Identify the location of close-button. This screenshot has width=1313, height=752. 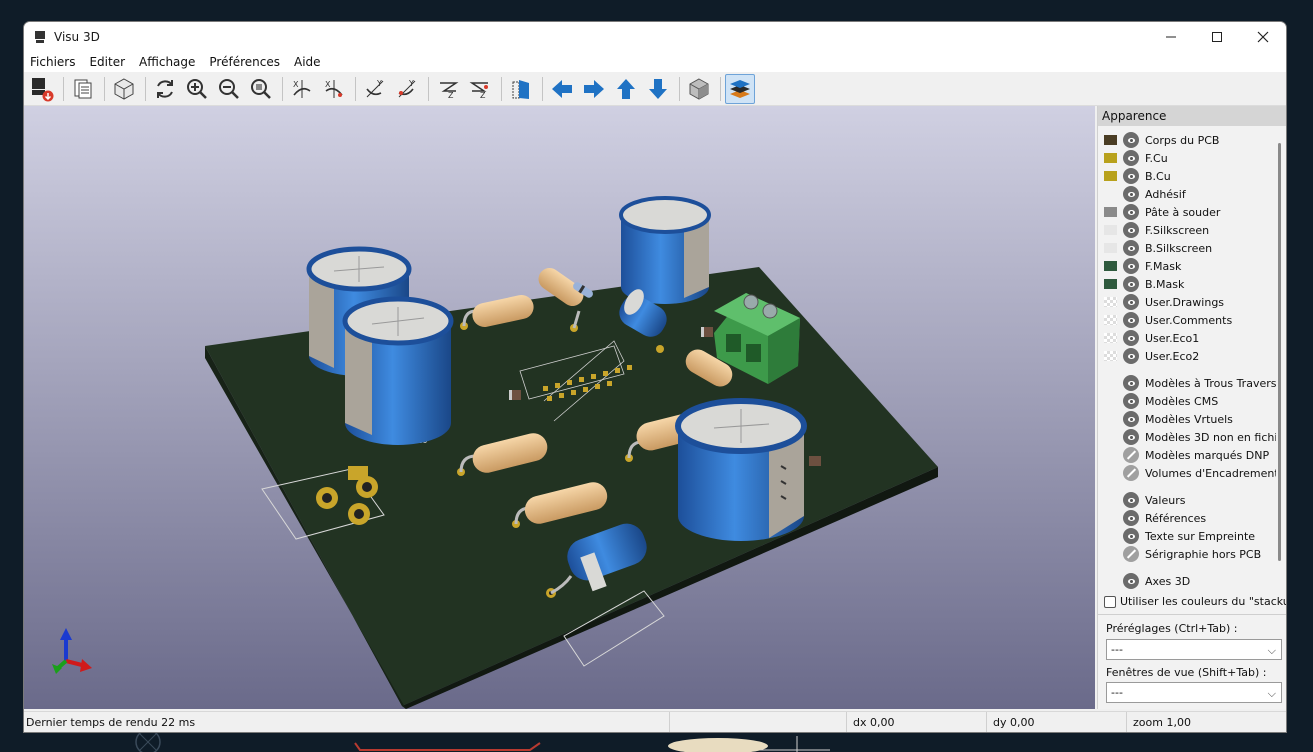
(1263, 37).